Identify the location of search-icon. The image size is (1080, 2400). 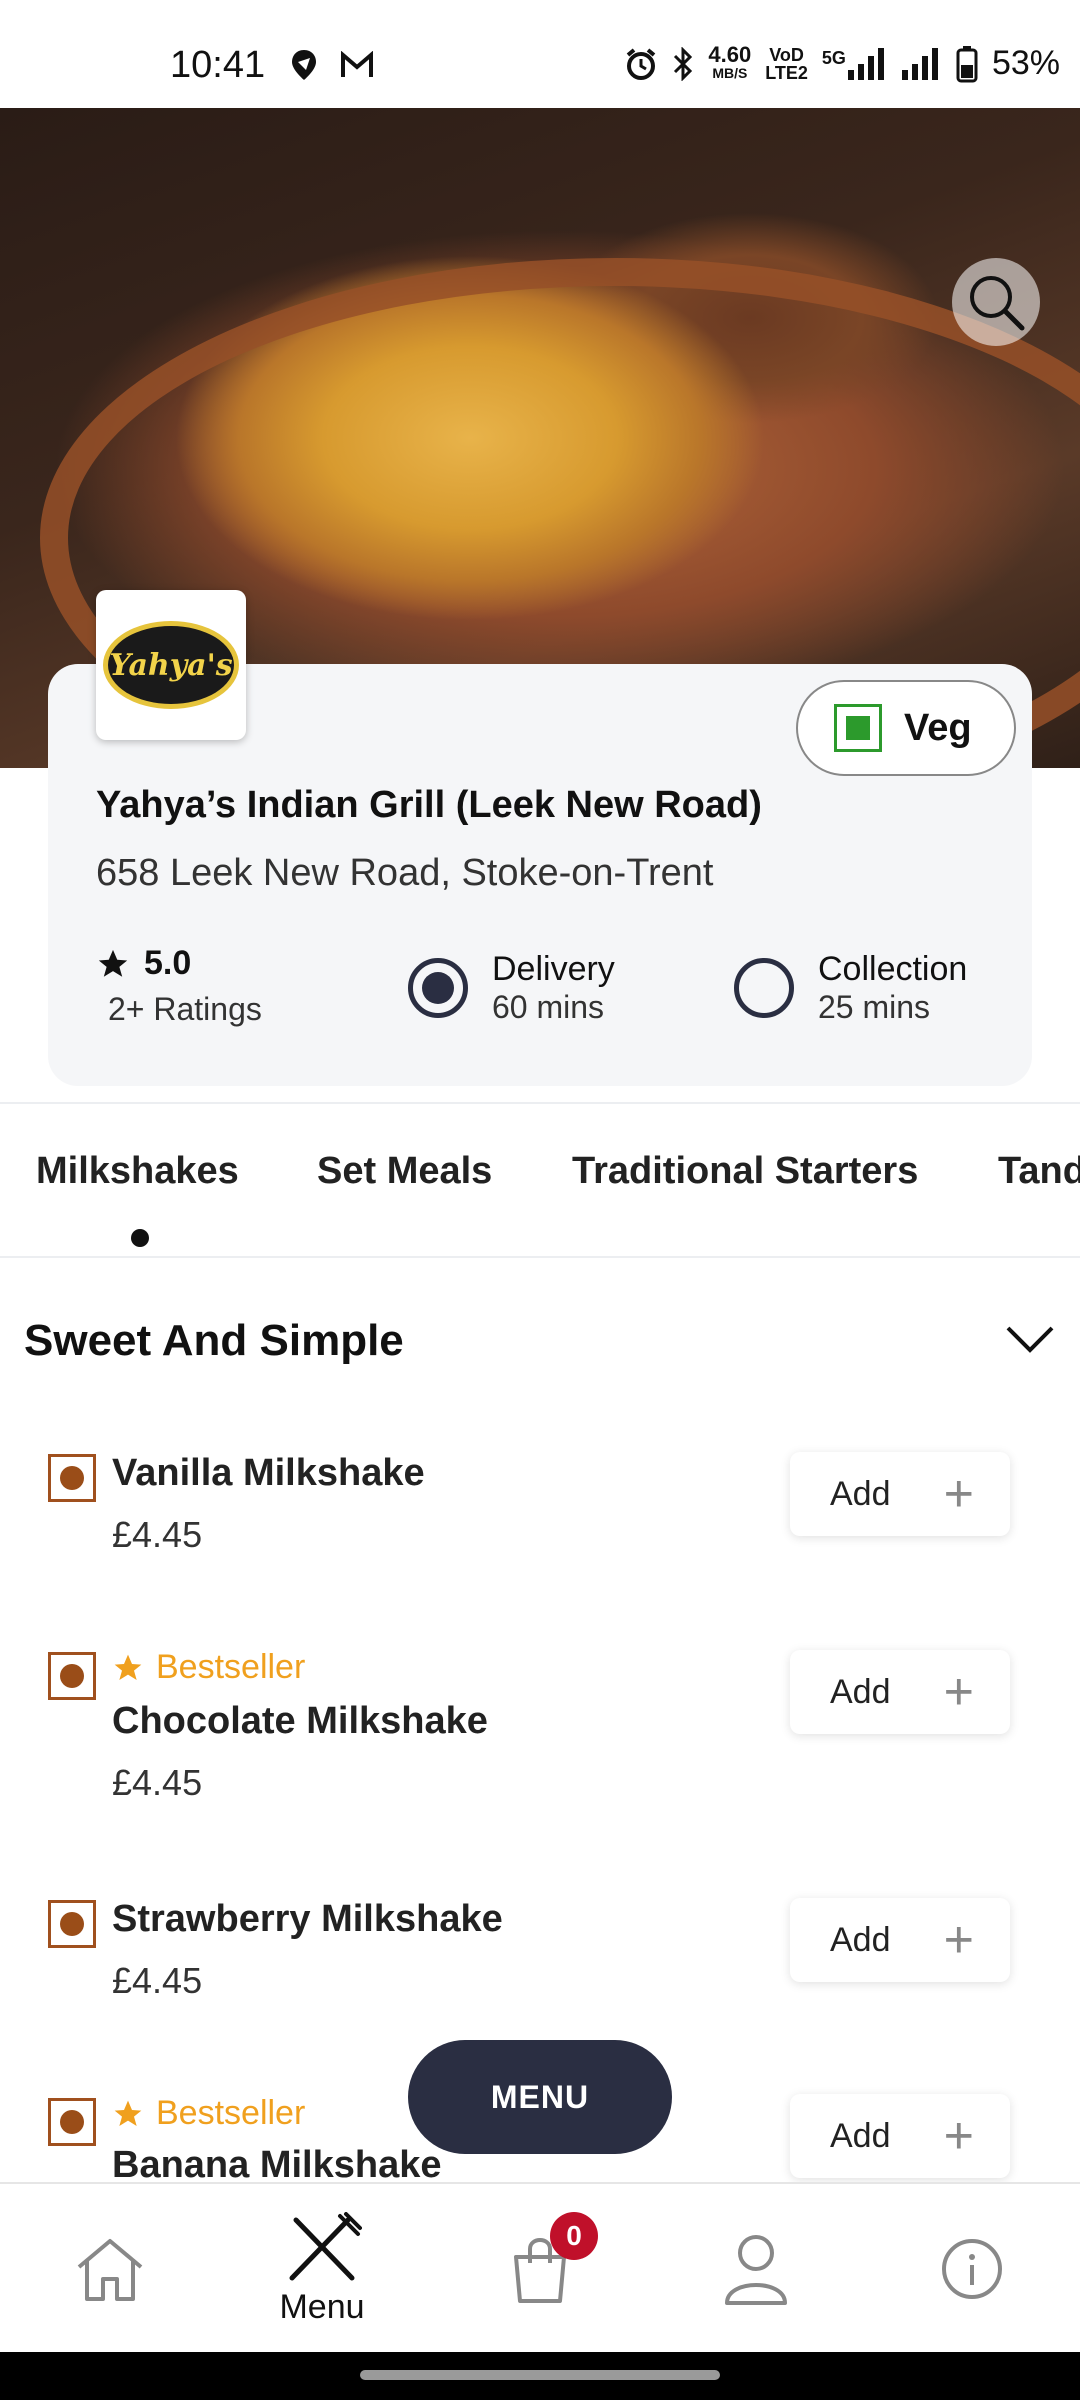
(997, 303).